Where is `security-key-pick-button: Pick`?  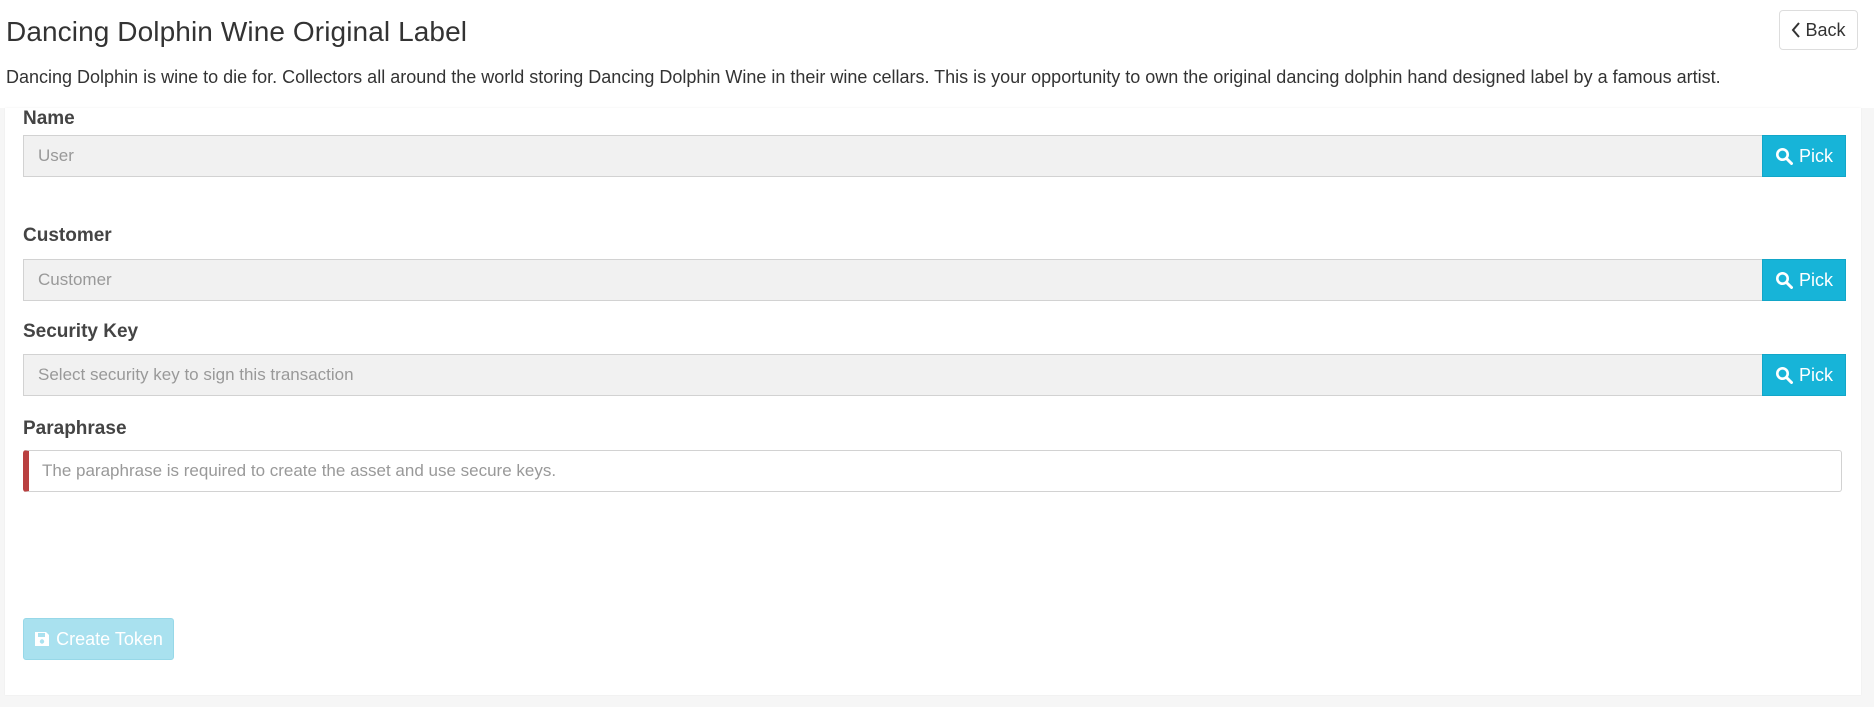
security-key-pick-button: Pick is located at coordinates (1804, 375).